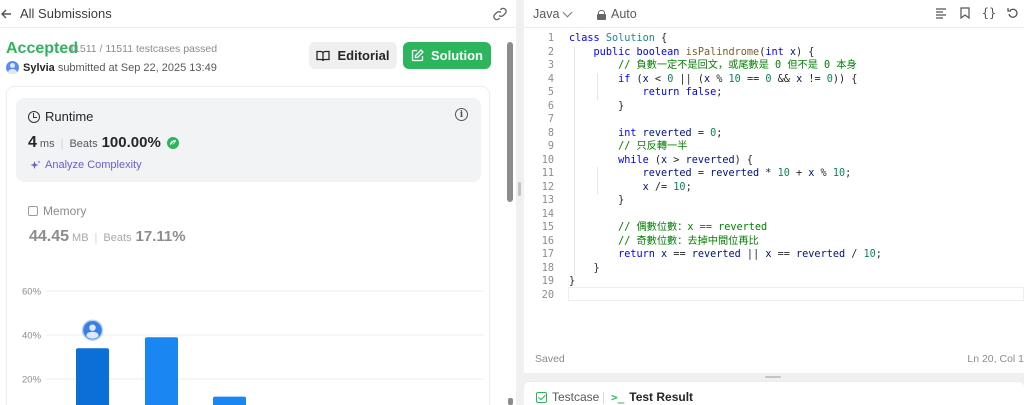  What do you see at coordinates (550, 79) in the screenshot?
I see `line-number: 4` at bounding box center [550, 79].